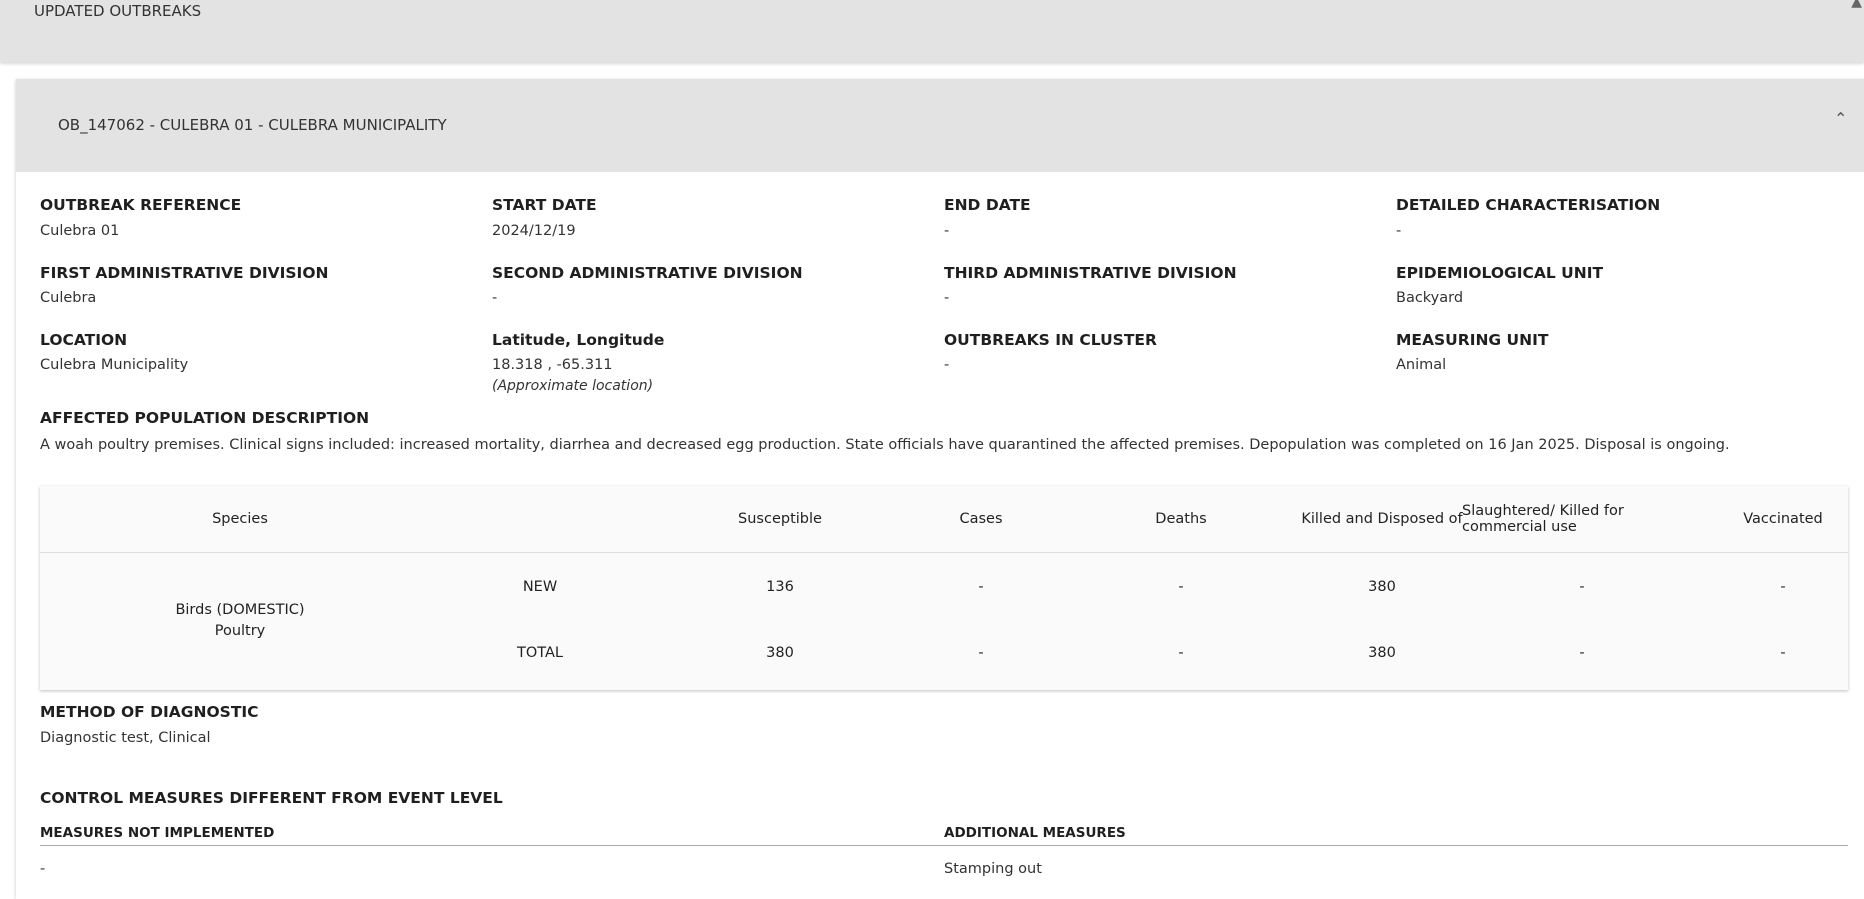 Image resolution: width=1864 pixels, height=899 pixels. Describe the element at coordinates (540, 653) in the screenshot. I see `row-label-total: TOTAL` at that location.